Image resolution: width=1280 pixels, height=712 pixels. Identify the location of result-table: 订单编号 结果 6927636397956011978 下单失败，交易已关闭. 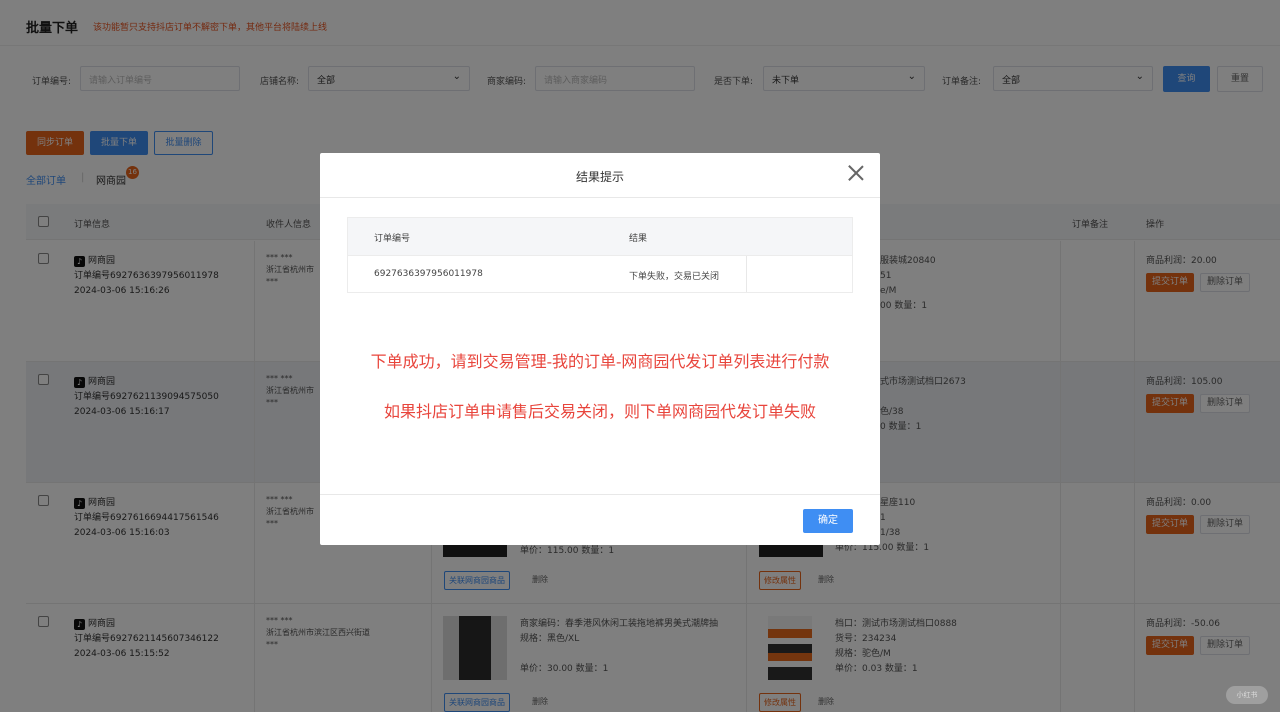
(600, 255).